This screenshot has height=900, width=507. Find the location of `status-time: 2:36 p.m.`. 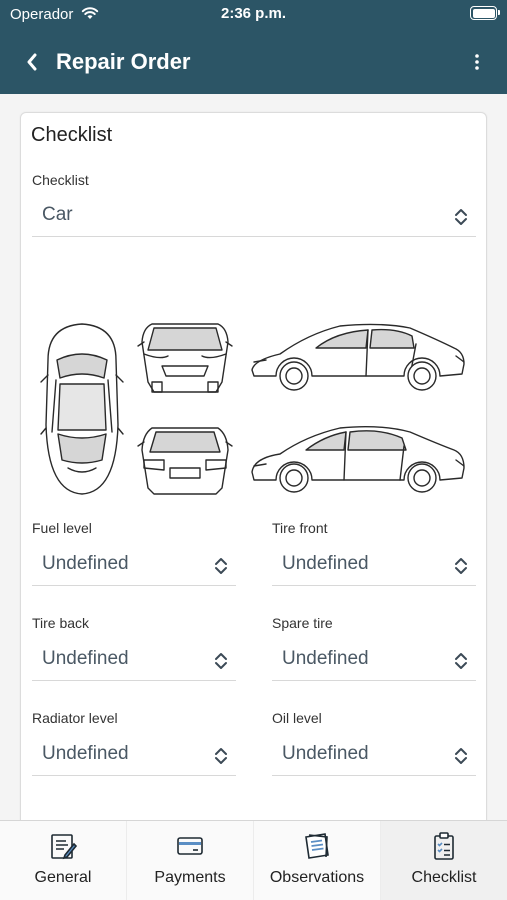

status-time: 2:36 p.m. is located at coordinates (253, 13).